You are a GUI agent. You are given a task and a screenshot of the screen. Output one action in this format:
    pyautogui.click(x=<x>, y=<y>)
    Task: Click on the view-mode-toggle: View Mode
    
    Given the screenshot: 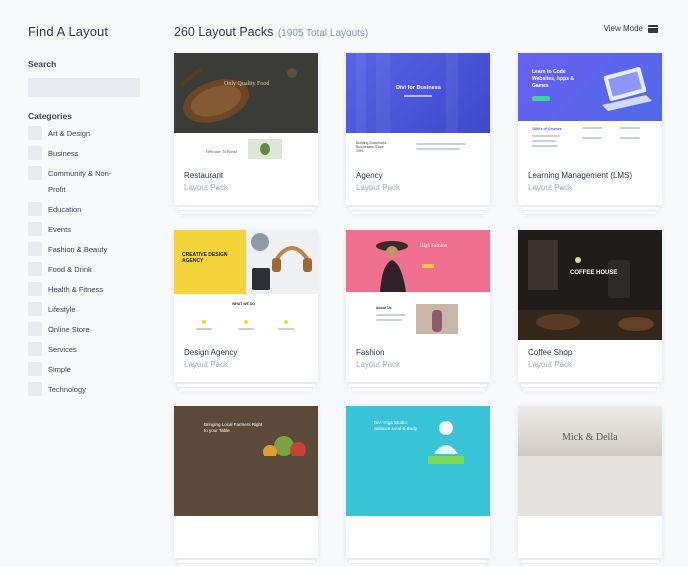 What is the action you would take?
    pyautogui.click(x=631, y=28)
    